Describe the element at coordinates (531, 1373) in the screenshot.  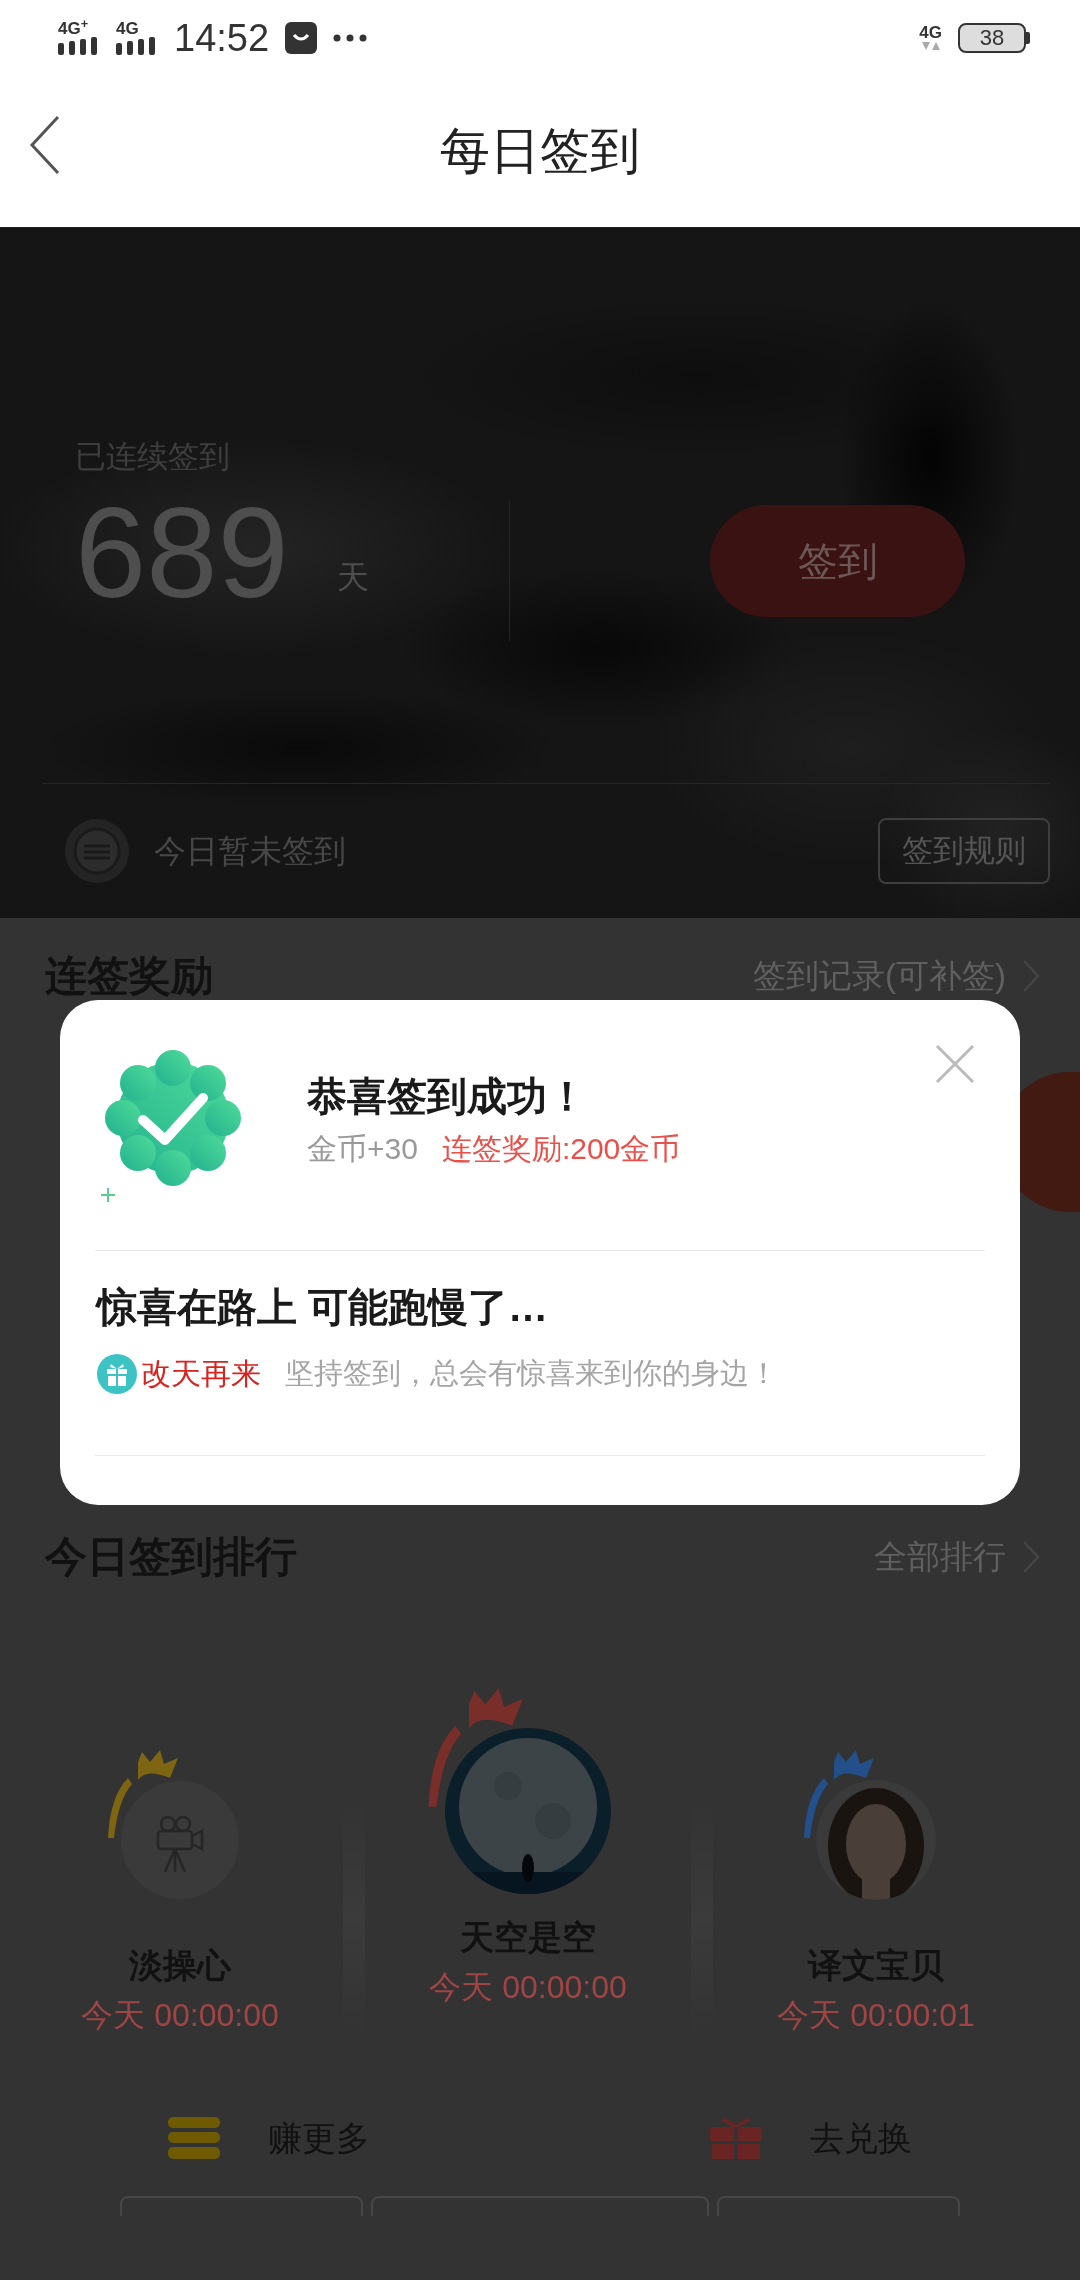
I see `dialog-message: 坚持签到，总会有惊喜来到你的身边！` at that location.